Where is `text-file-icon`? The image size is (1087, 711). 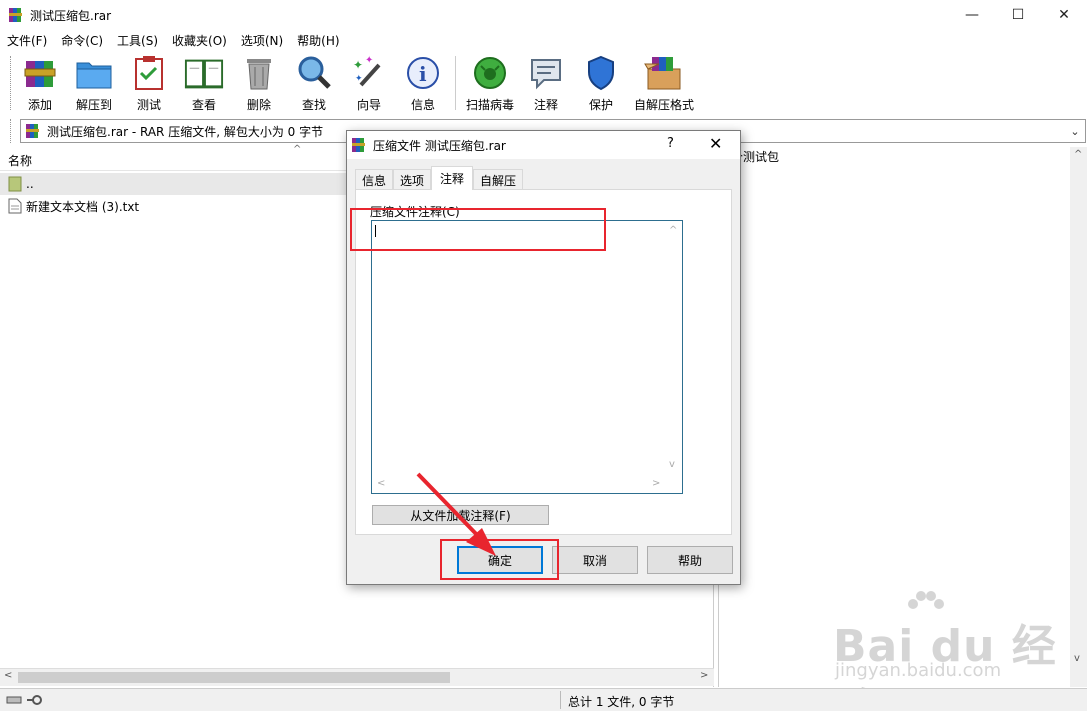 text-file-icon is located at coordinates (15, 206).